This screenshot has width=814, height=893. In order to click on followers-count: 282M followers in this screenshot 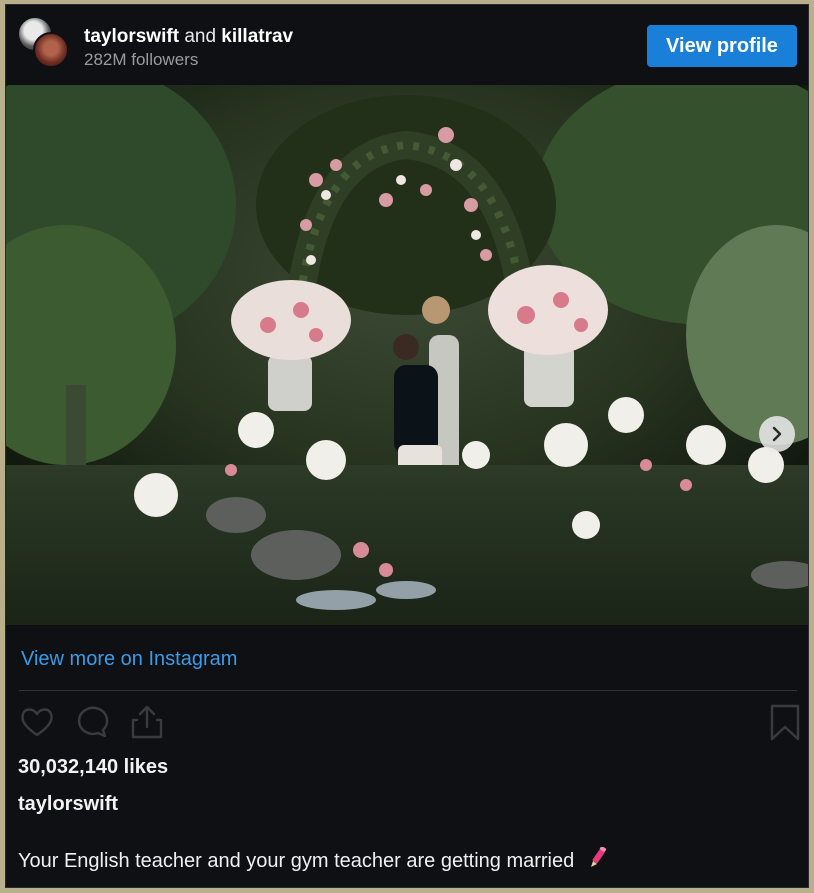, I will do `click(141, 59)`.